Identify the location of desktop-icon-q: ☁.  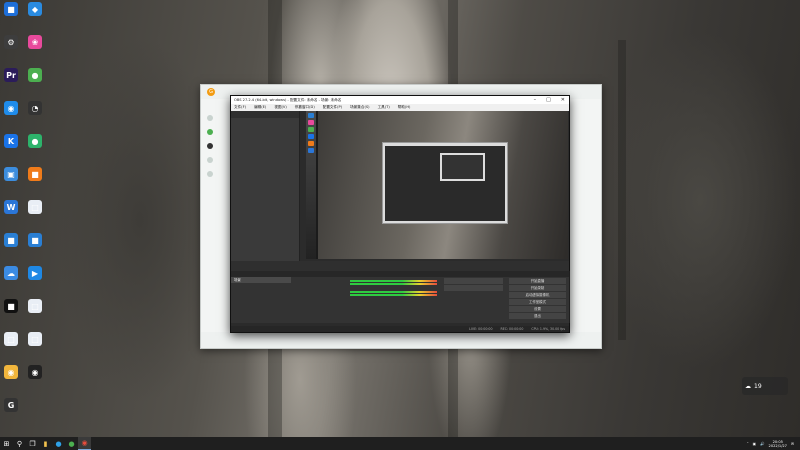
(11, 278).